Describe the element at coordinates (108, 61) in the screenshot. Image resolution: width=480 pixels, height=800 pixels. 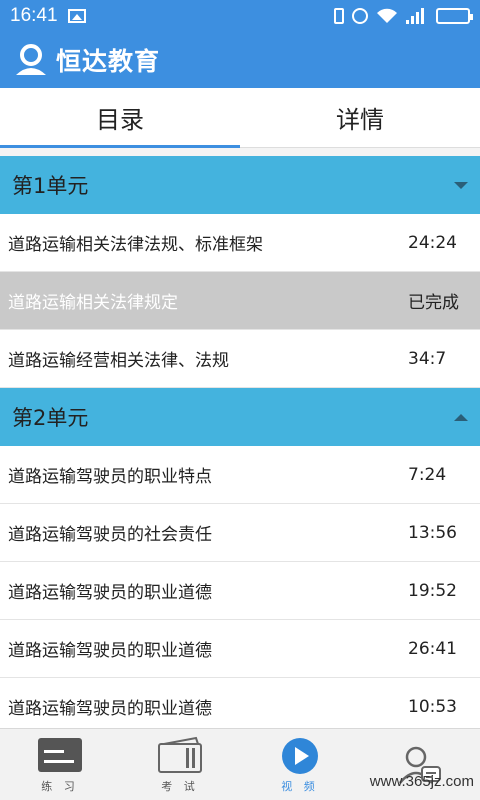
I see `app-title: 恒达教育` at that location.